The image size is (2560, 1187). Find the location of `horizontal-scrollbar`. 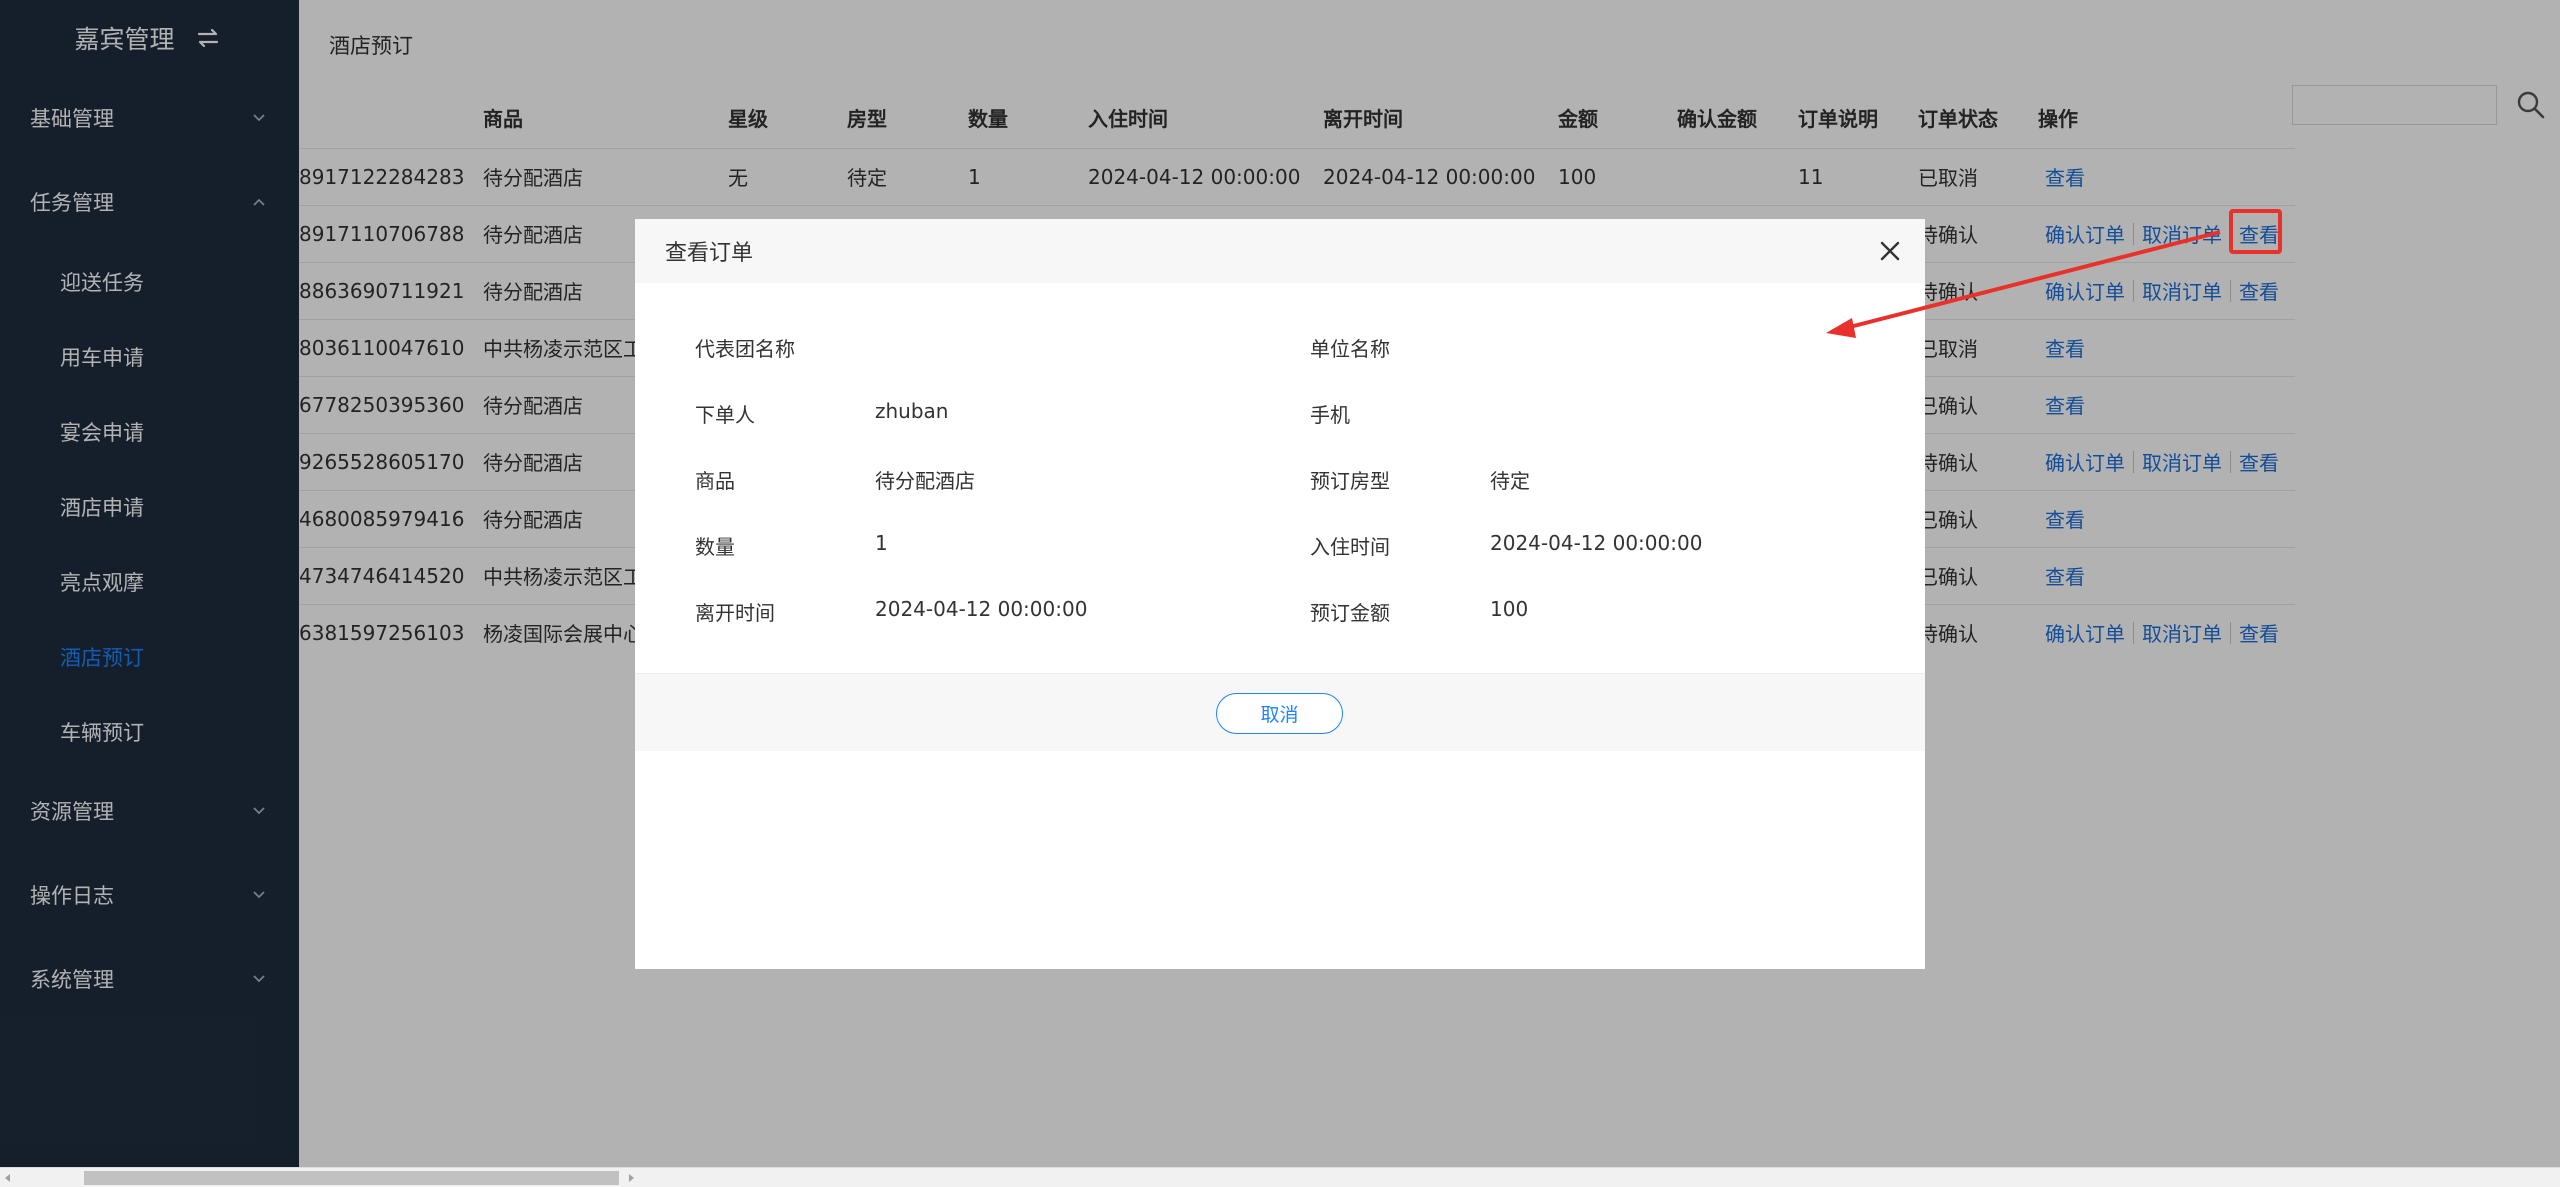

horizontal-scrollbar is located at coordinates (1280, 1177).